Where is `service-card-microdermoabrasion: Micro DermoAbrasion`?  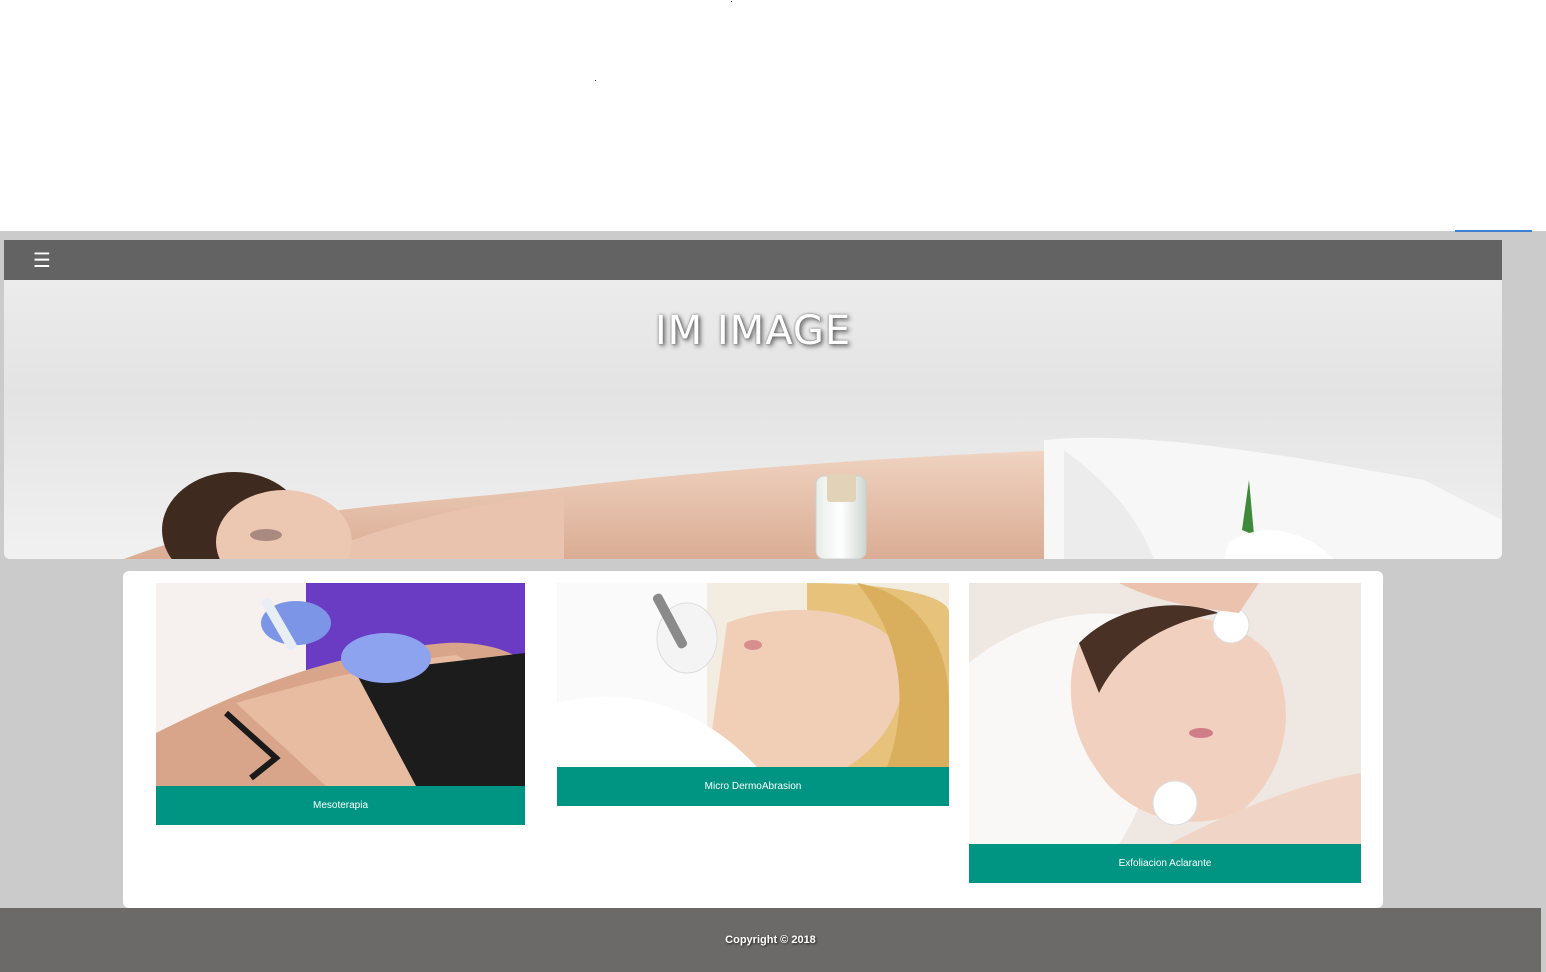
service-card-microdermoabrasion: Micro DermoAbrasion is located at coordinates (753, 694).